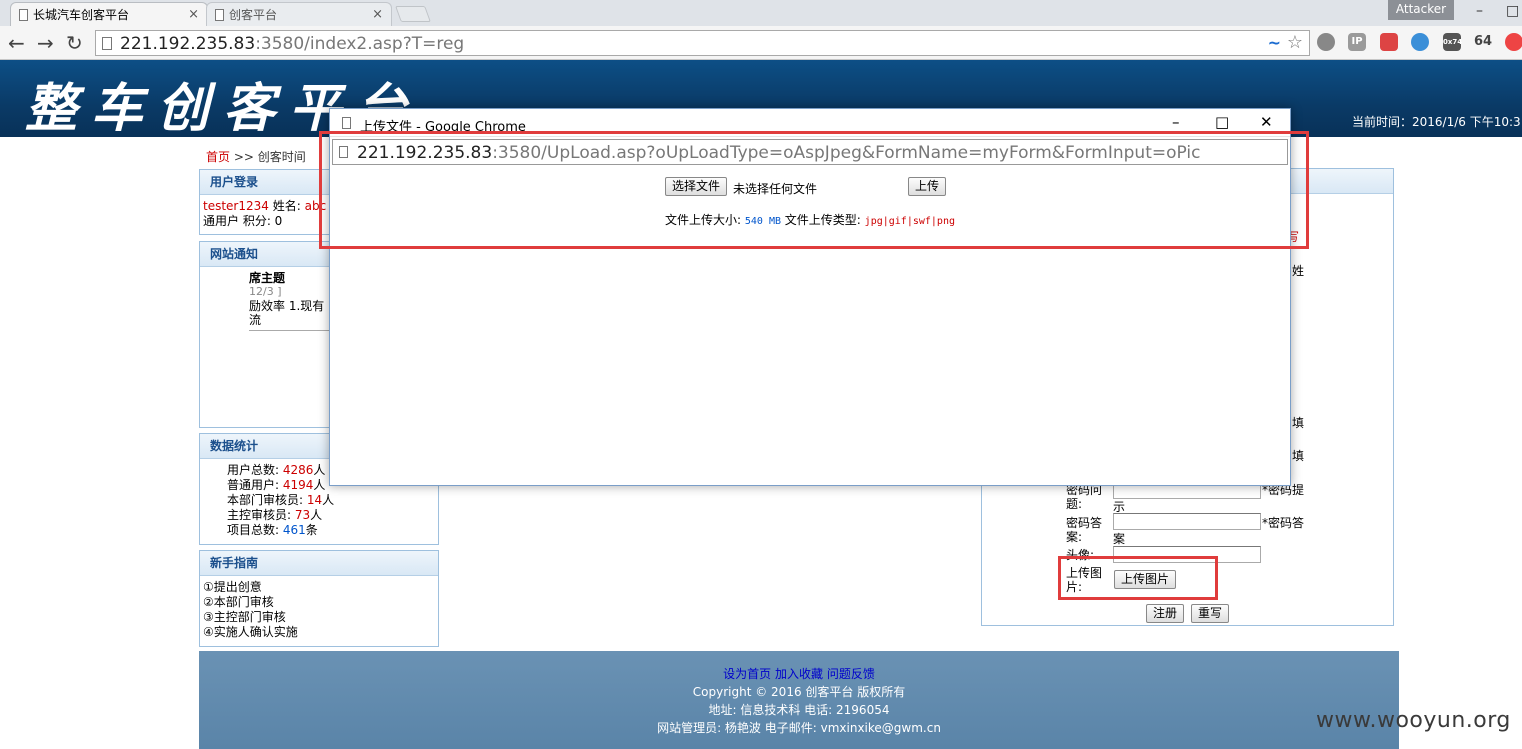  Describe the element at coordinates (314, 500) in the screenshot. I see `stat-value: 14` at that location.